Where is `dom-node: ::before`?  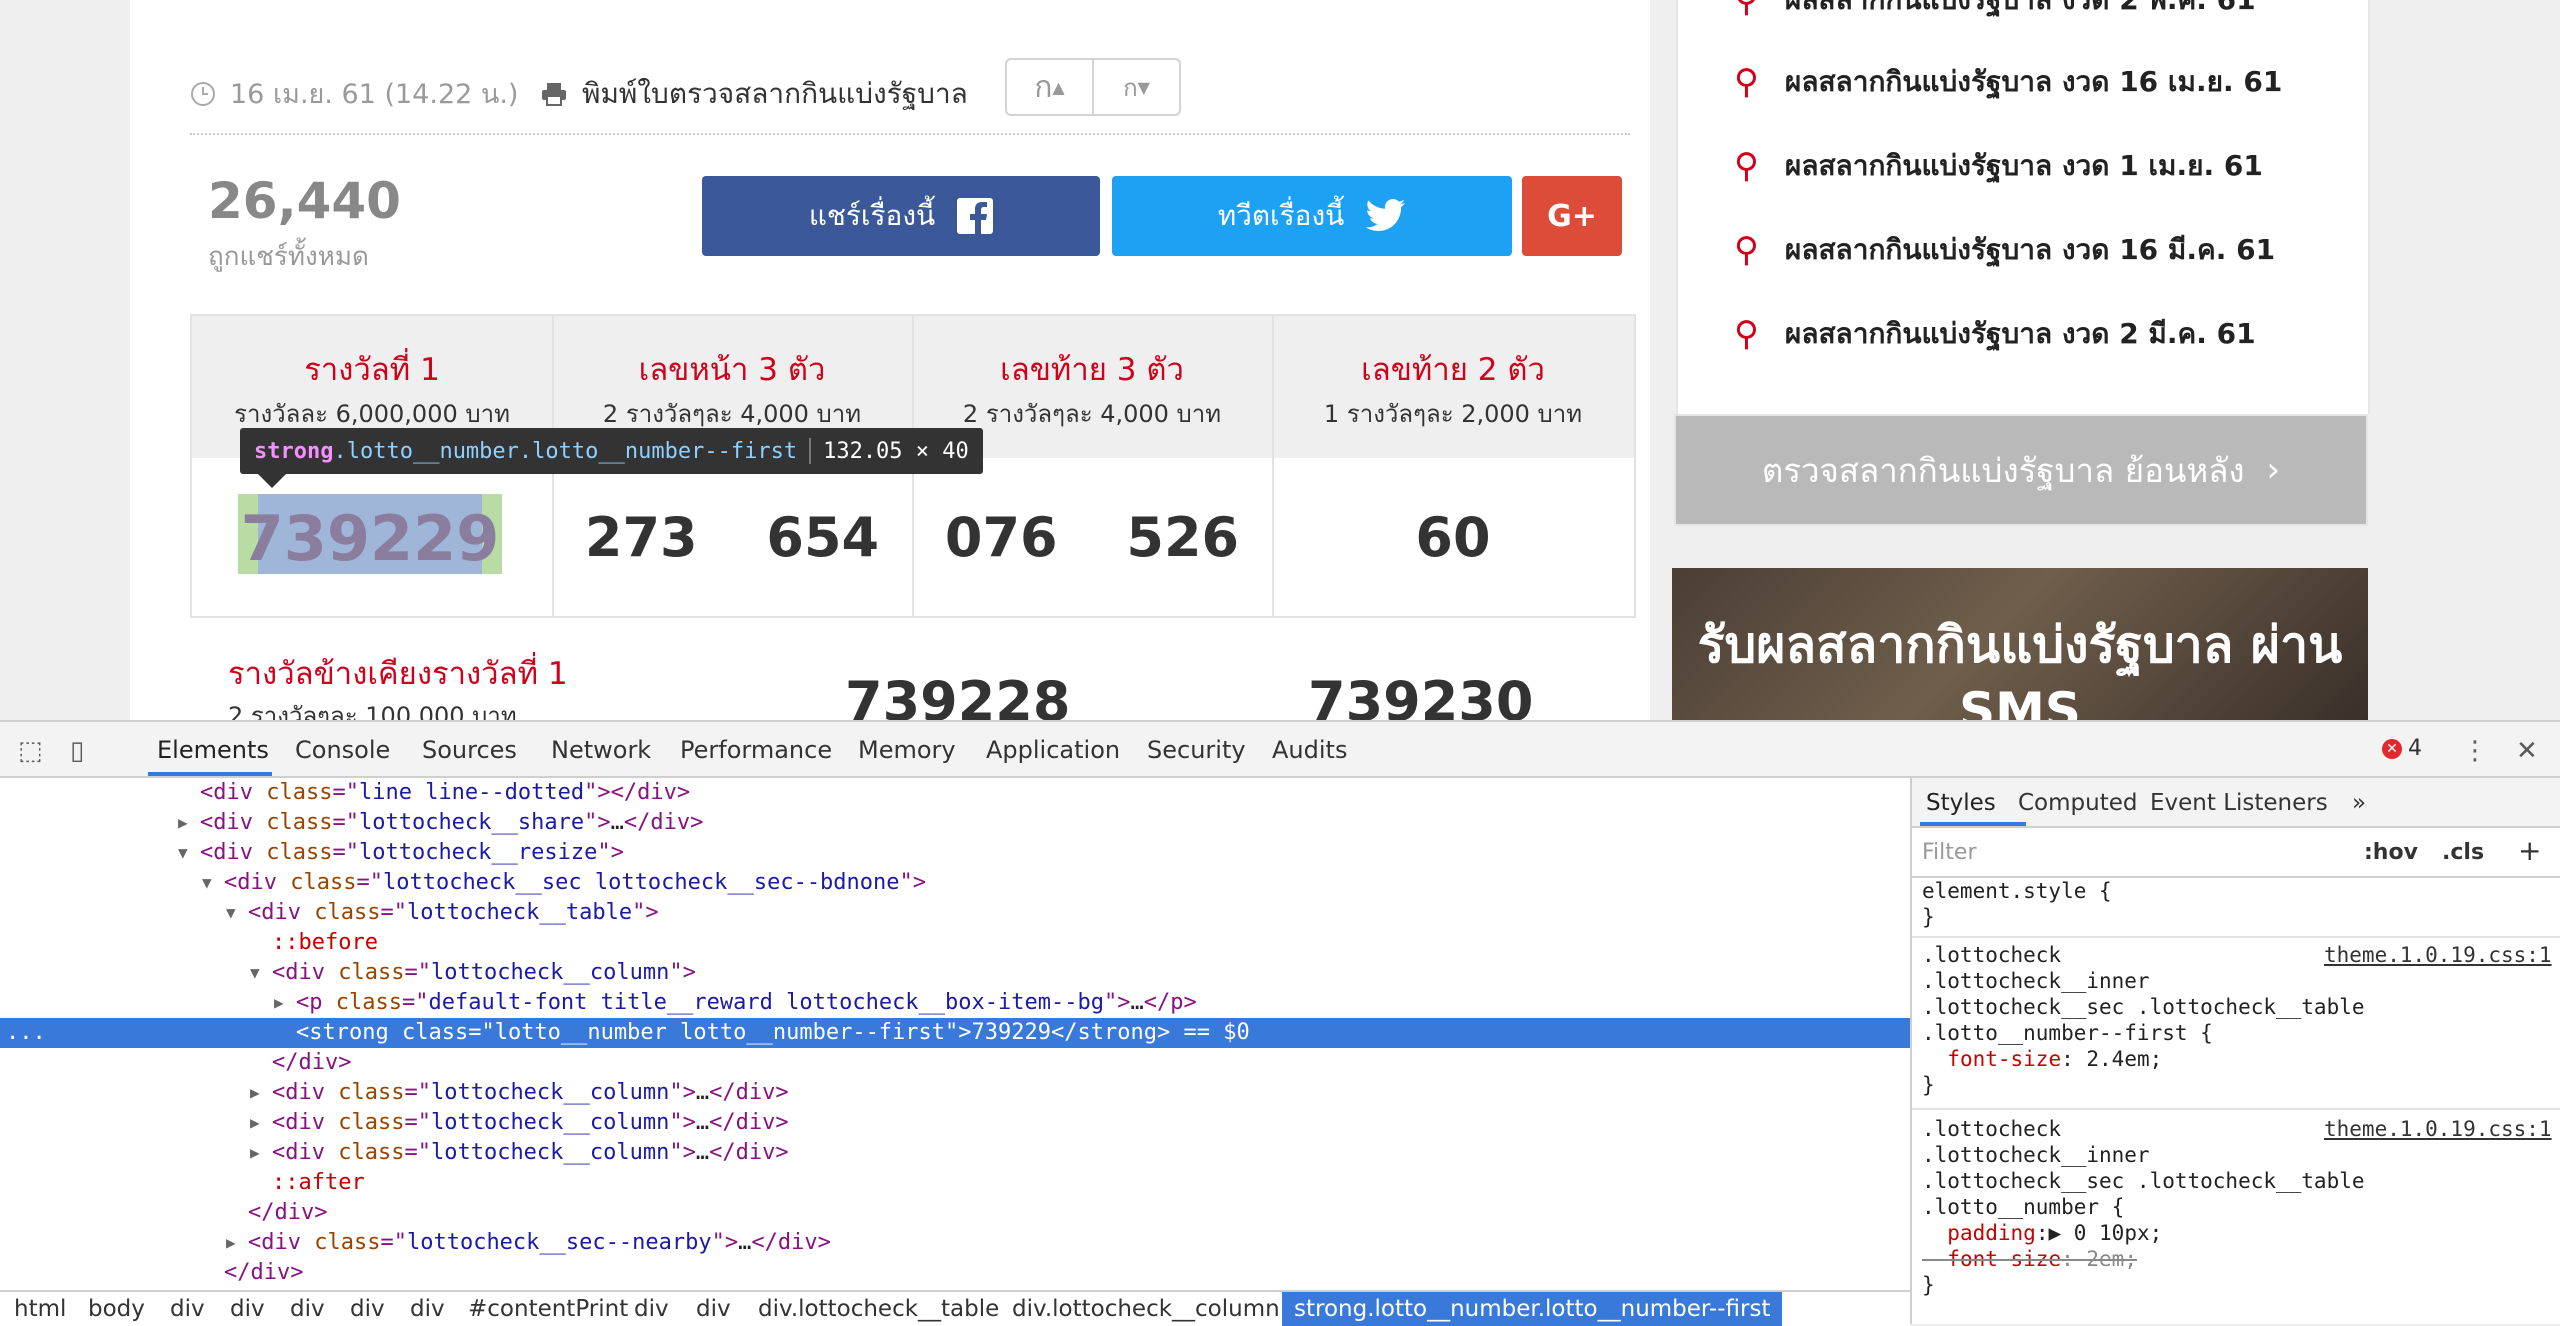 dom-node: ::before is located at coordinates (955, 943).